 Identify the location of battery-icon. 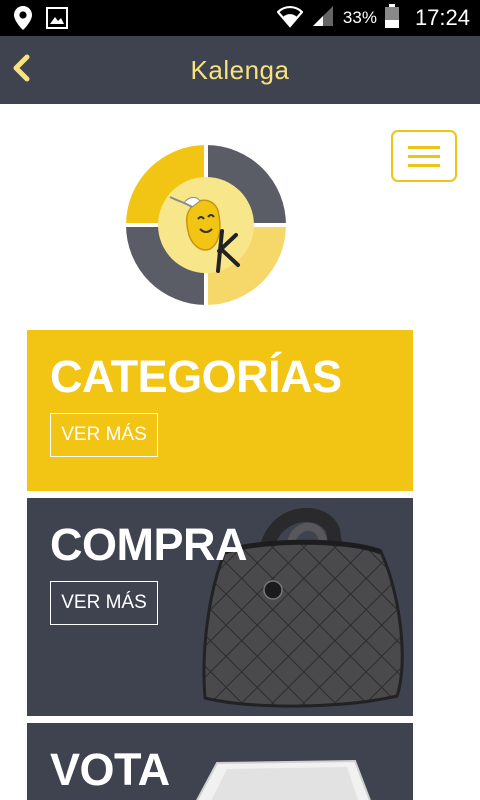
(391, 18).